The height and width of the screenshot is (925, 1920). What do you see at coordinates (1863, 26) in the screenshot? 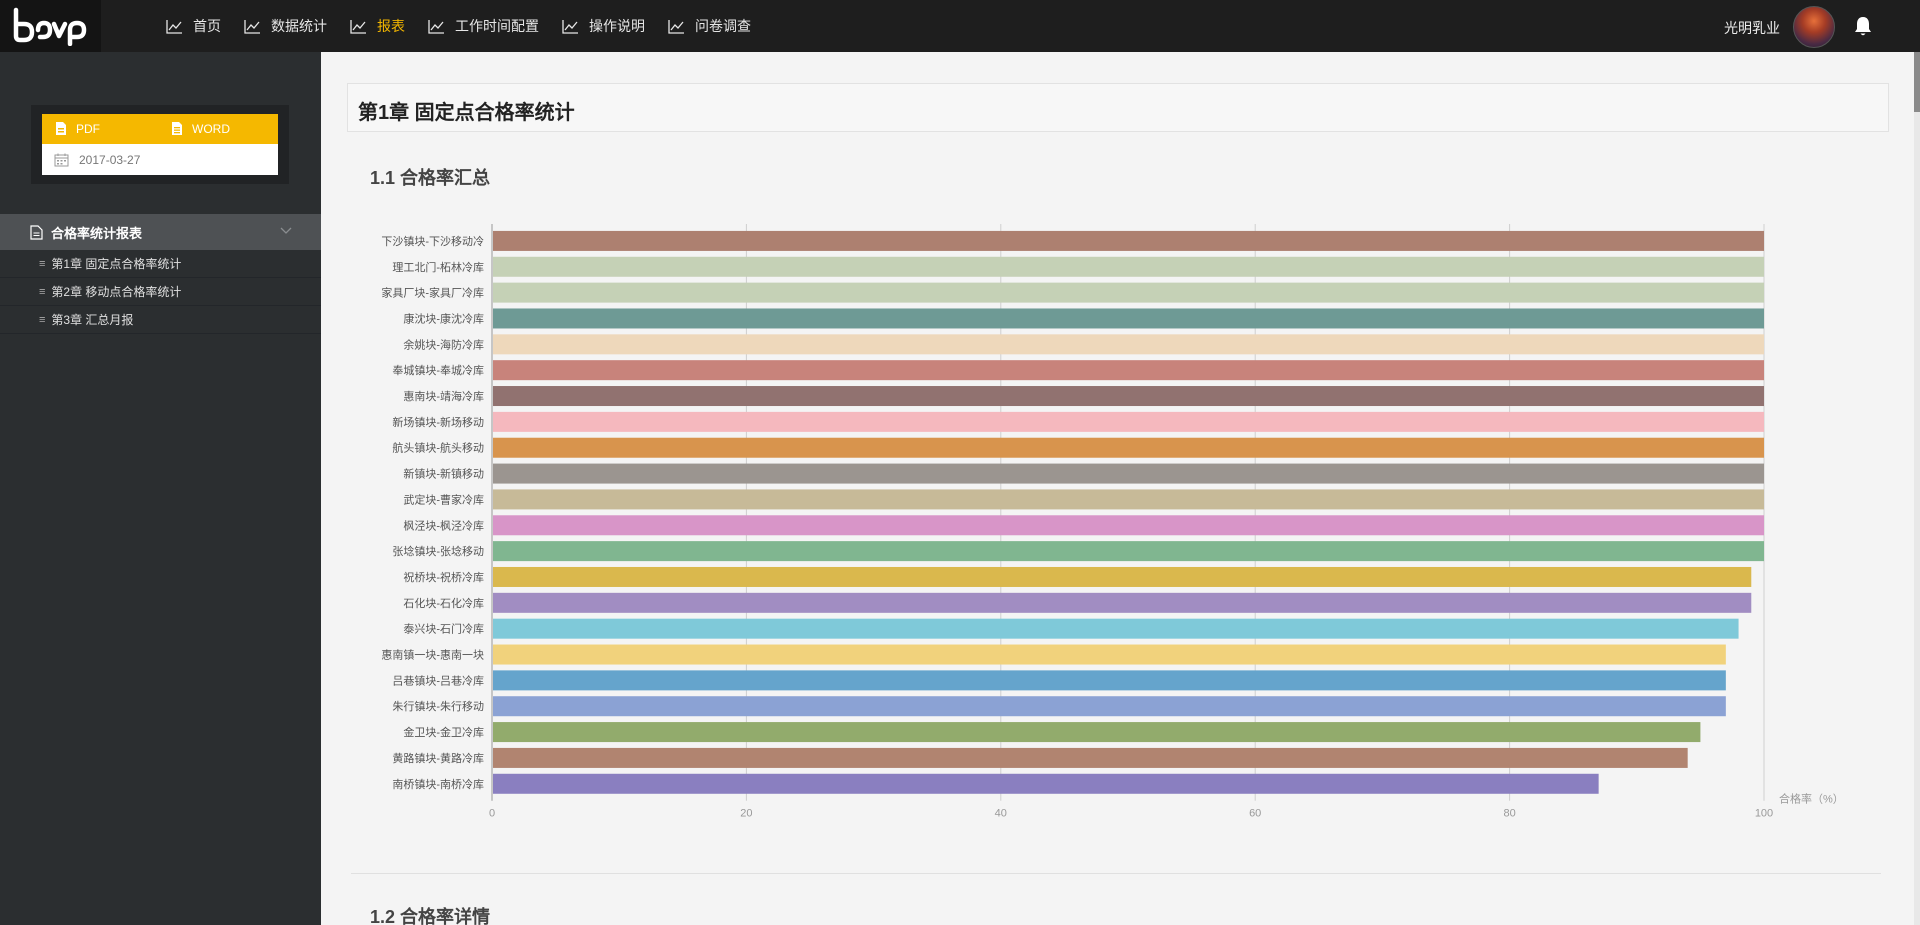
I see `bell-icon` at bounding box center [1863, 26].